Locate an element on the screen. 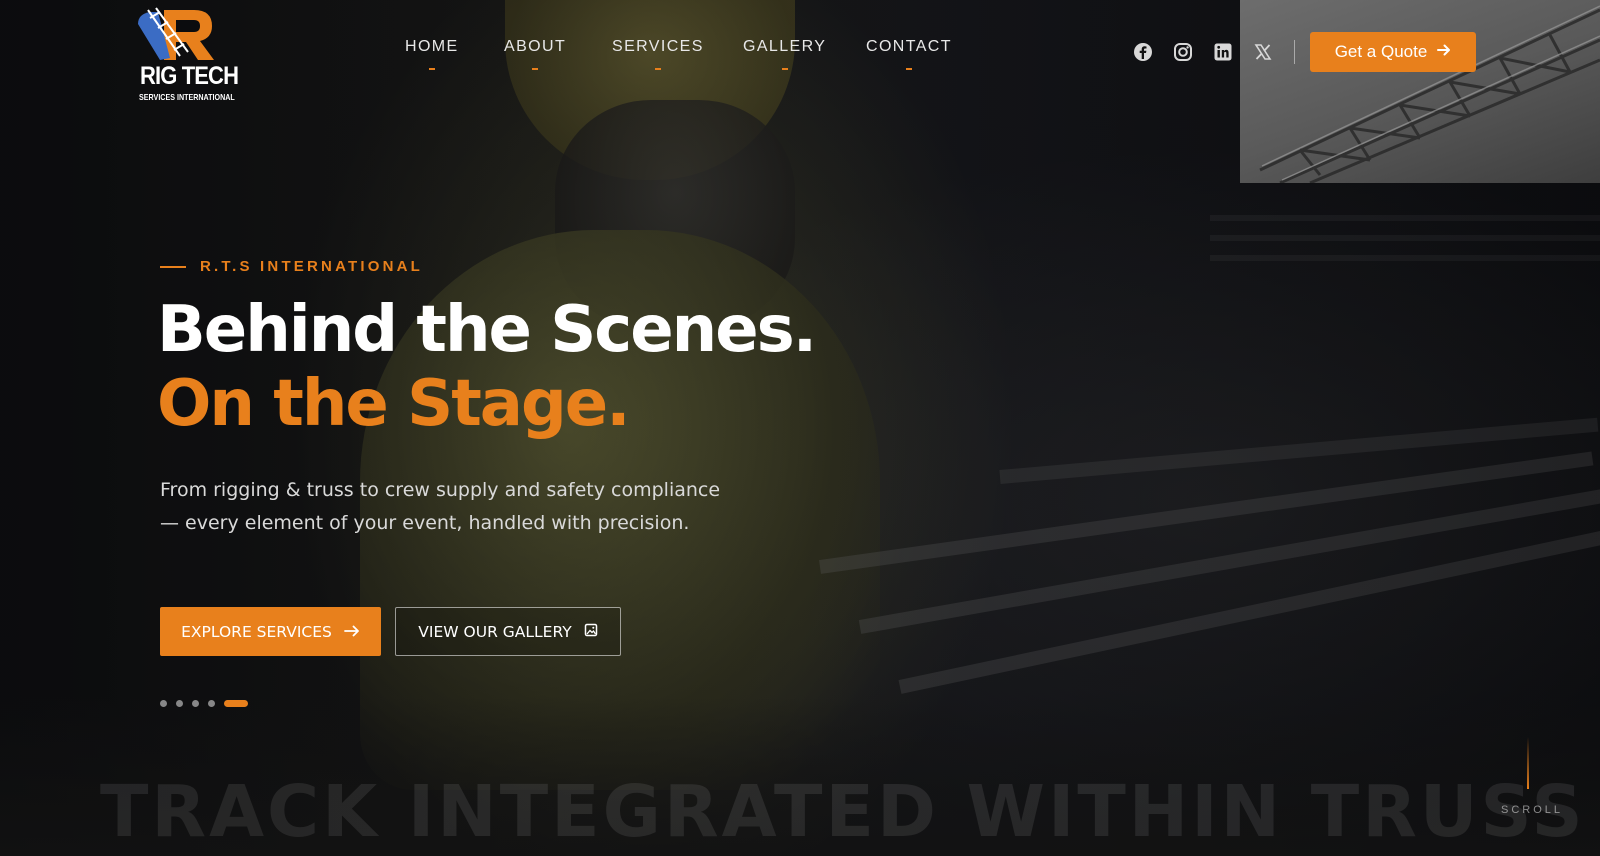  explore-services-button: EXPLORE SERVICES is located at coordinates (270, 631).